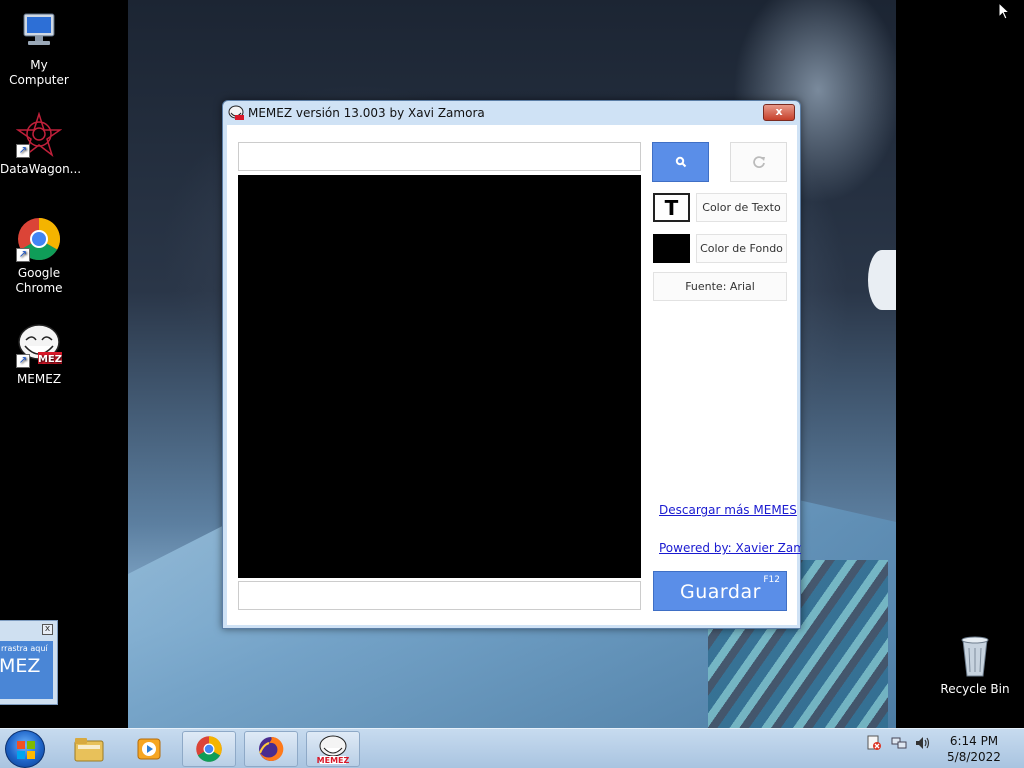 This screenshot has width=1024, height=768. I want to click on taskbar-memez: MEMEZ, so click(333, 749).